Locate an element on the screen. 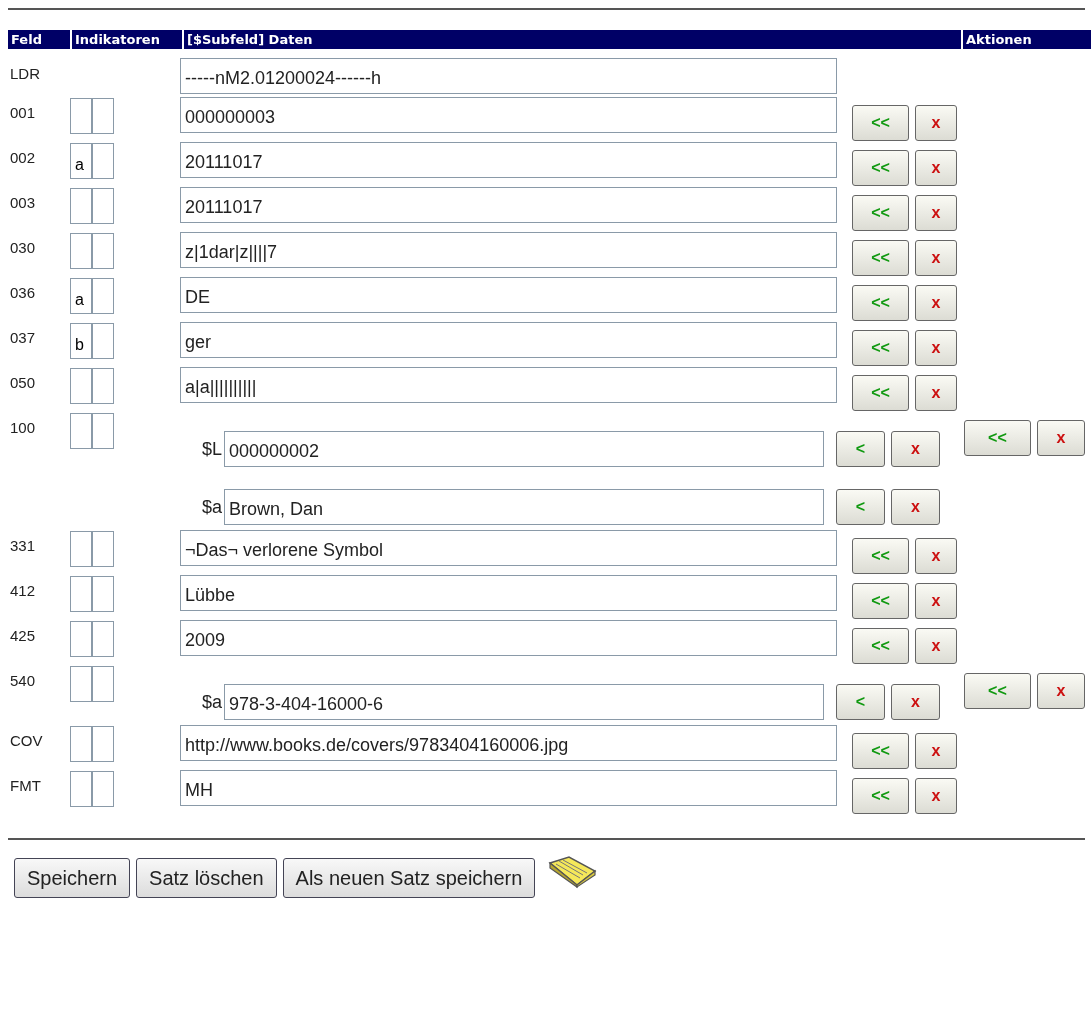  field-tag: 036 is located at coordinates (39, 288).